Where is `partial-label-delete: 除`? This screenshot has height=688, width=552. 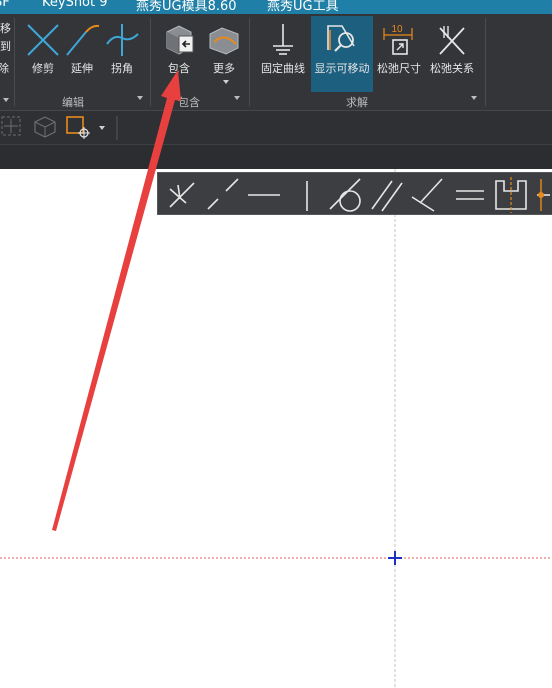
partial-label-delete: 除 is located at coordinates (4, 68).